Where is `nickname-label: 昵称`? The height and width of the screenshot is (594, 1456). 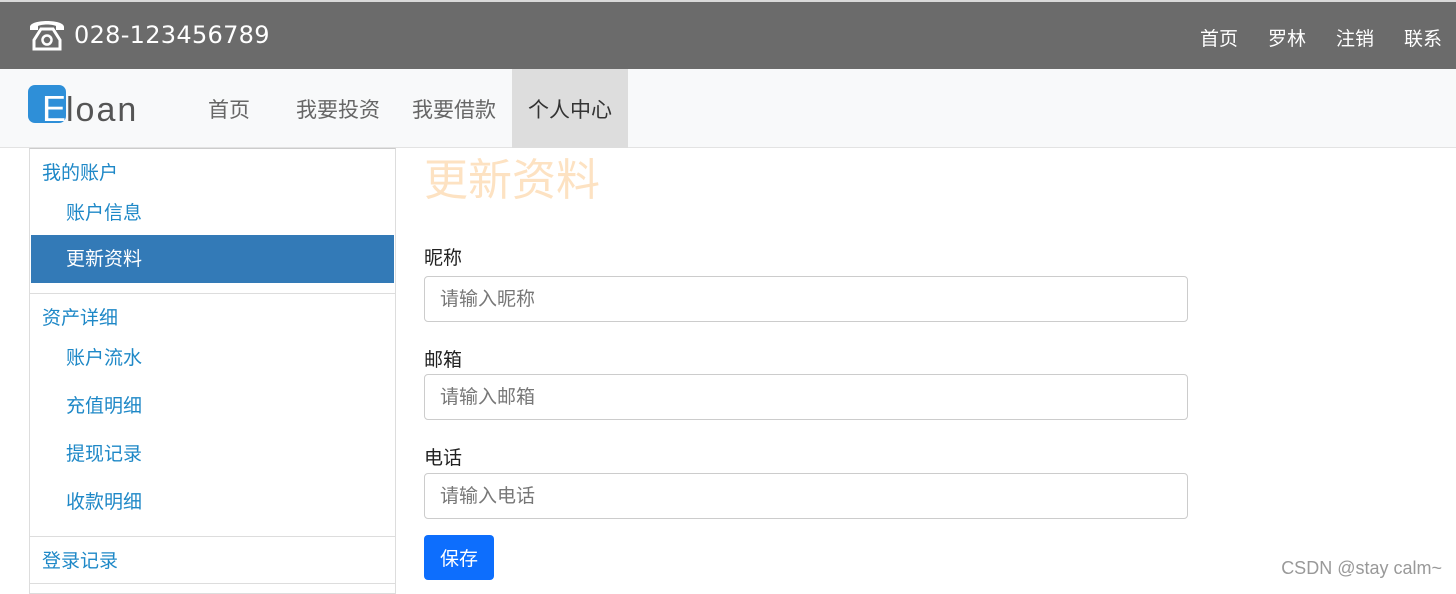 nickname-label: 昵称 is located at coordinates (443, 258).